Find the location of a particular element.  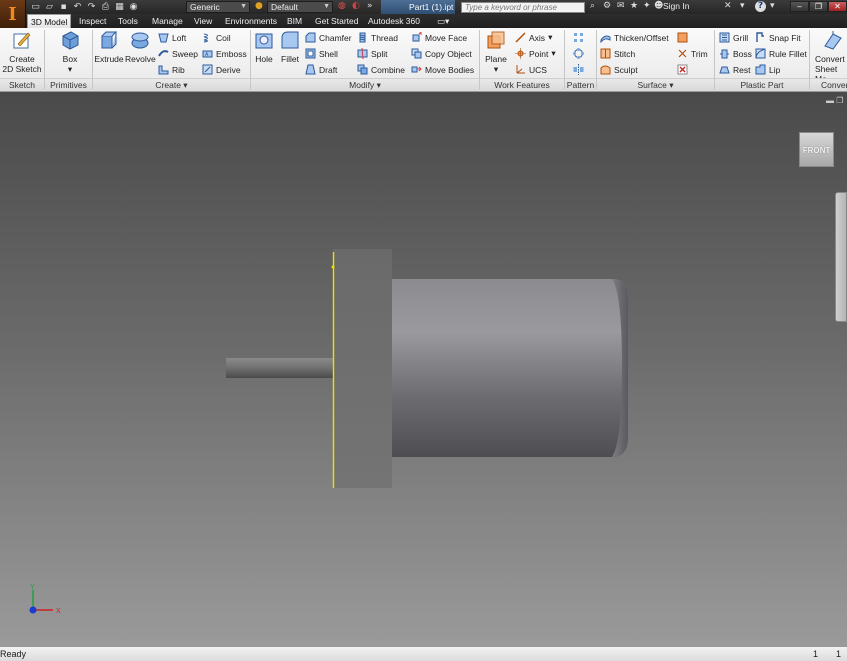

binoculars-icon: ⌕ is located at coordinates (592, 6).